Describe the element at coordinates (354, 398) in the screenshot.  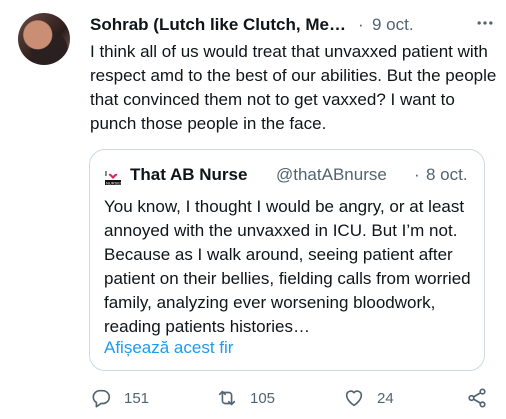
I see `heart-icon` at that location.